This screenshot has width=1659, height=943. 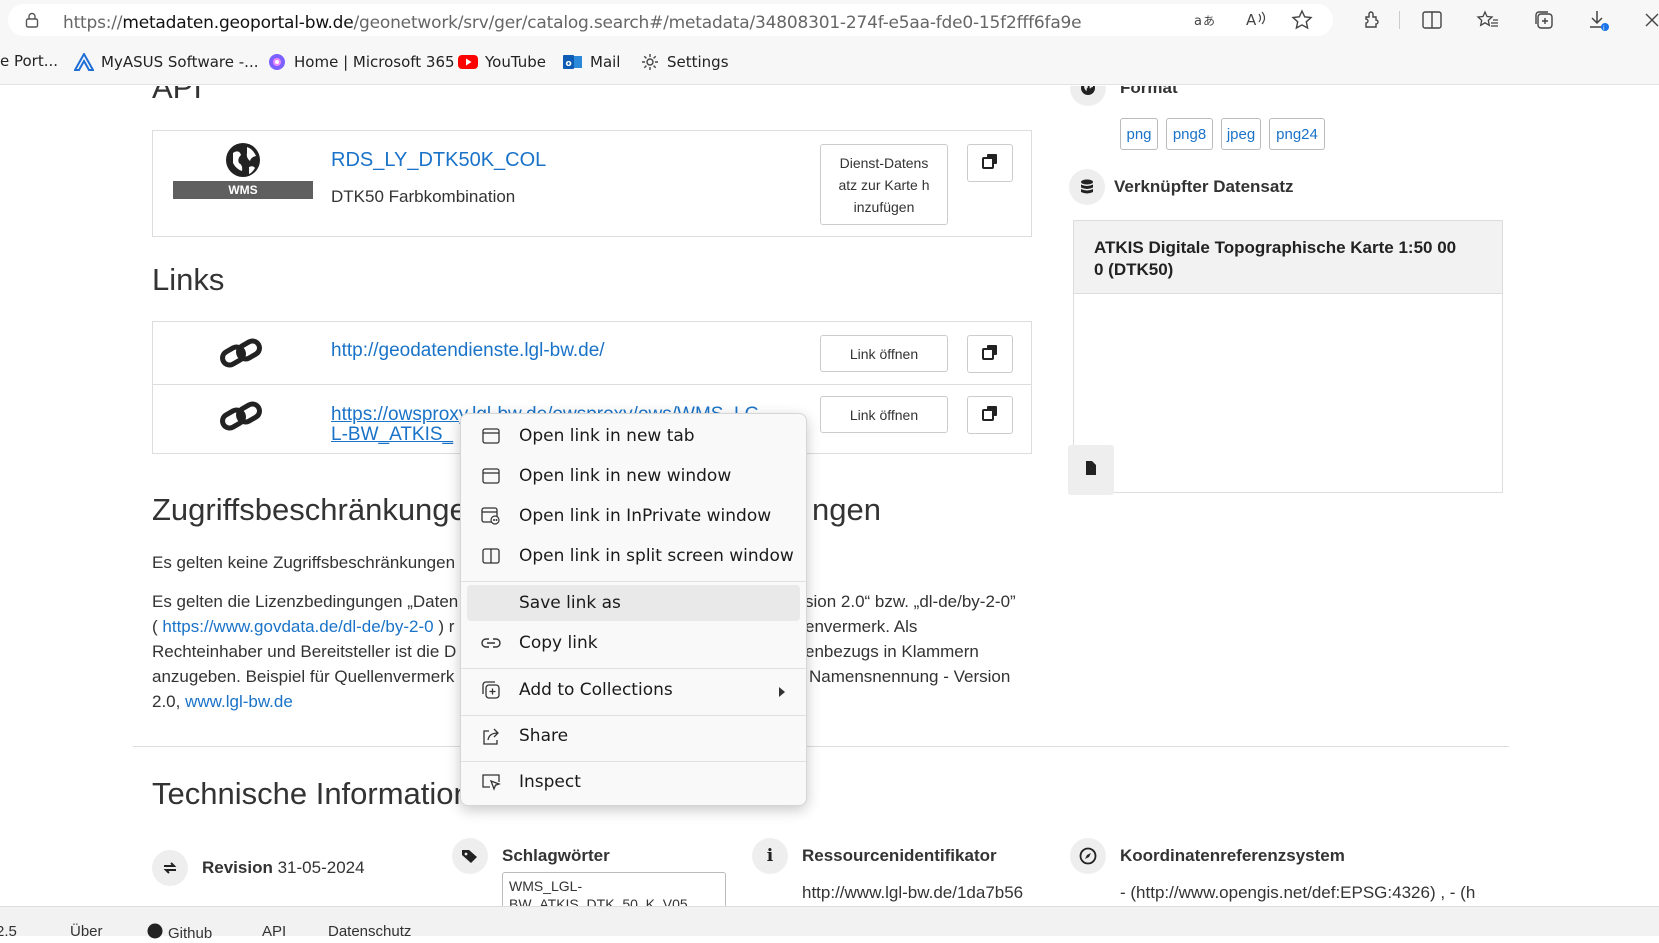 I want to click on split-screen-icon, so click(x=1432, y=20).